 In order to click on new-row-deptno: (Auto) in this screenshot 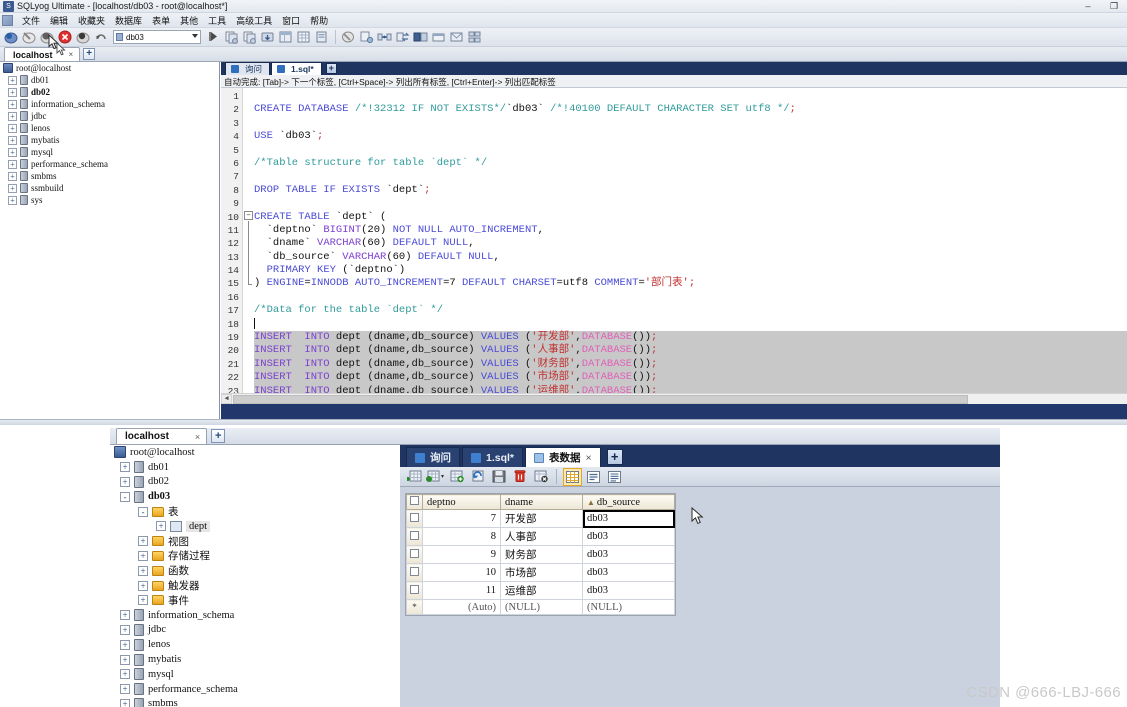, I will do `click(461, 607)`.